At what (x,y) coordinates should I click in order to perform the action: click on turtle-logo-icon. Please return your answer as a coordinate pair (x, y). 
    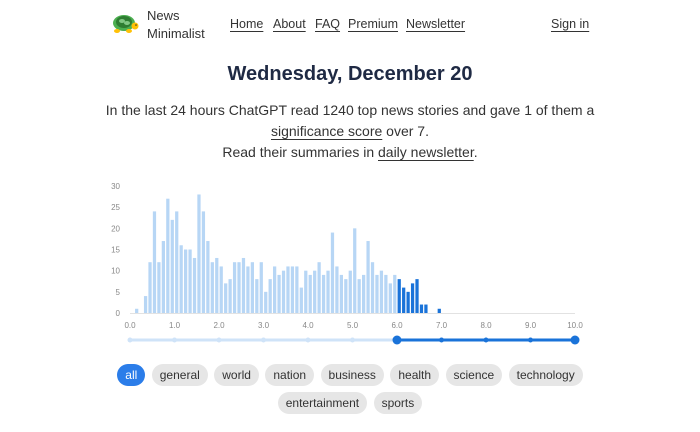
    Looking at the image, I should click on (125, 23).